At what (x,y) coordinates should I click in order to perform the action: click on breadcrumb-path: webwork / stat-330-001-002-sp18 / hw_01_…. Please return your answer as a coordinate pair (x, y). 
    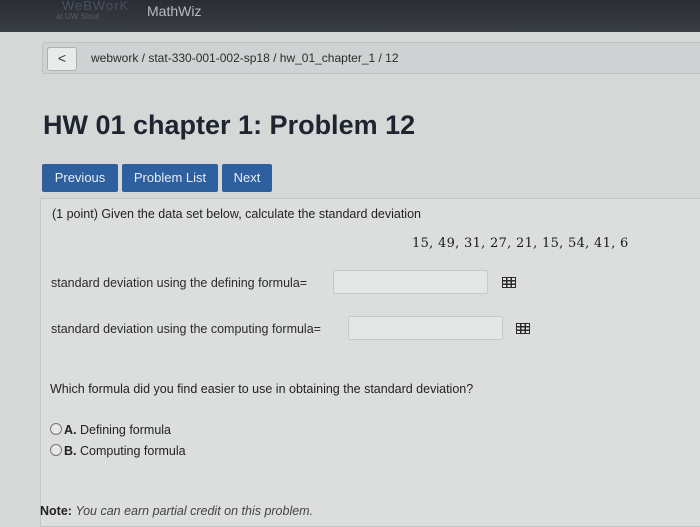
    Looking at the image, I should click on (245, 58).